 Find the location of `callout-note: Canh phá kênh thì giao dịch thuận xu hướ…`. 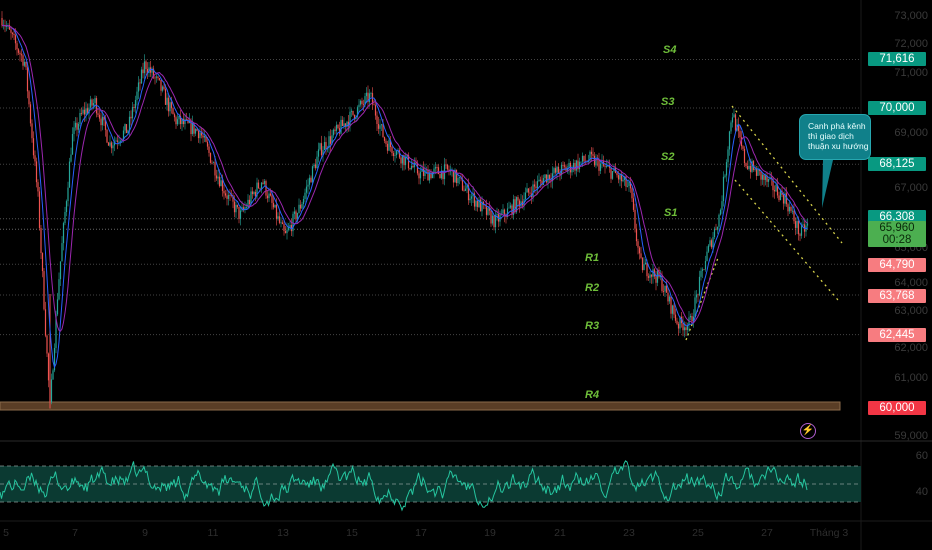

callout-note: Canh phá kênh thì giao dịch thuận xu hướ… is located at coordinates (835, 137).